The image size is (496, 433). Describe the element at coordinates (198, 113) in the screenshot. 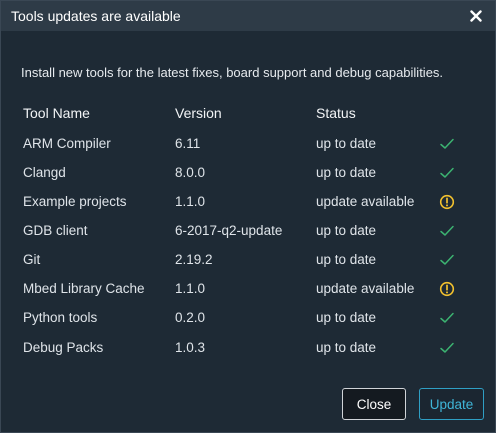

I see `header-version: Version` at that location.